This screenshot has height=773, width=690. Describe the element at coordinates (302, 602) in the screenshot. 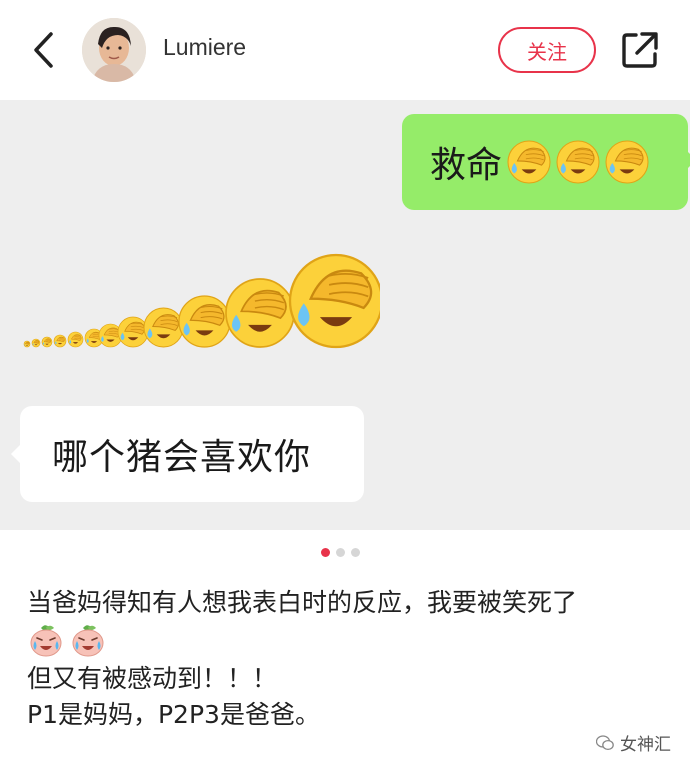

I see `caption-line-1: 当爸妈得知有人想我表白时的反应，我要被笑死了` at that location.